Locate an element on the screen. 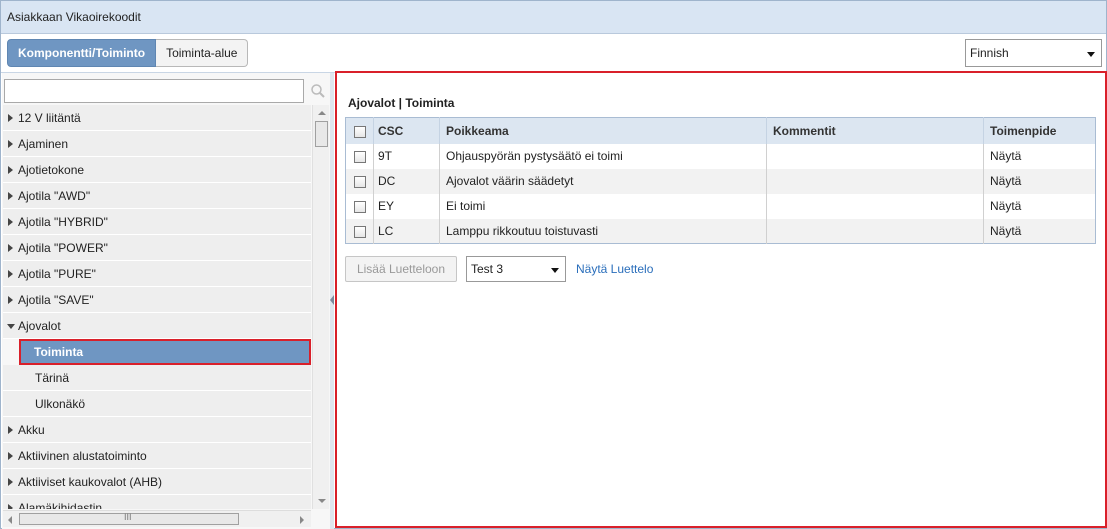 This screenshot has height=529, width=1107. table-header-row: CSC Poikkeama Kommentit Toimenpide is located at coordinates (720, 130).